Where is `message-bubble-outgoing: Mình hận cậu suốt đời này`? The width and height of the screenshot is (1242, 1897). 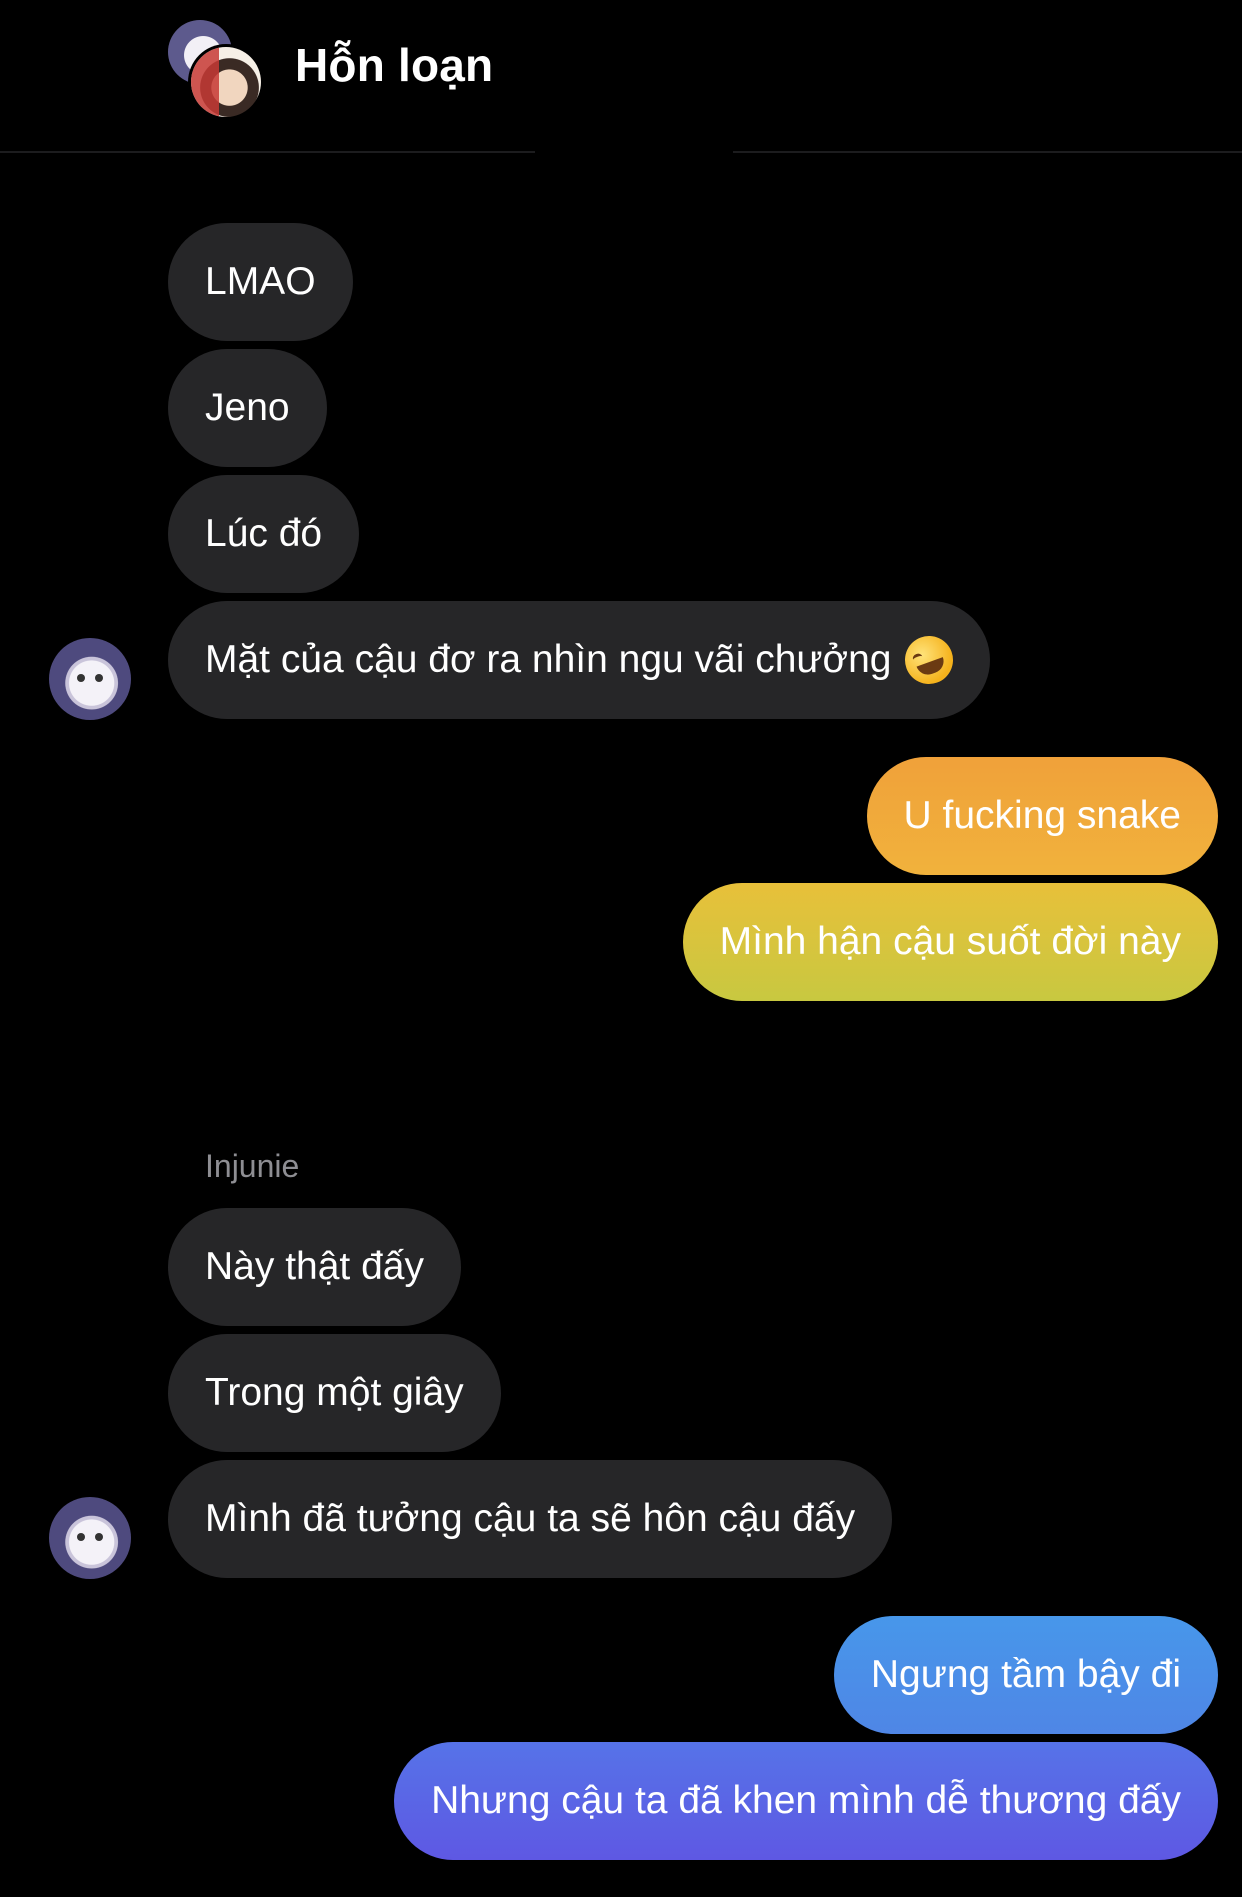 message-bubble-outgoing: Mình hận cậu suốt đời này is located at coordinates (950, 942).